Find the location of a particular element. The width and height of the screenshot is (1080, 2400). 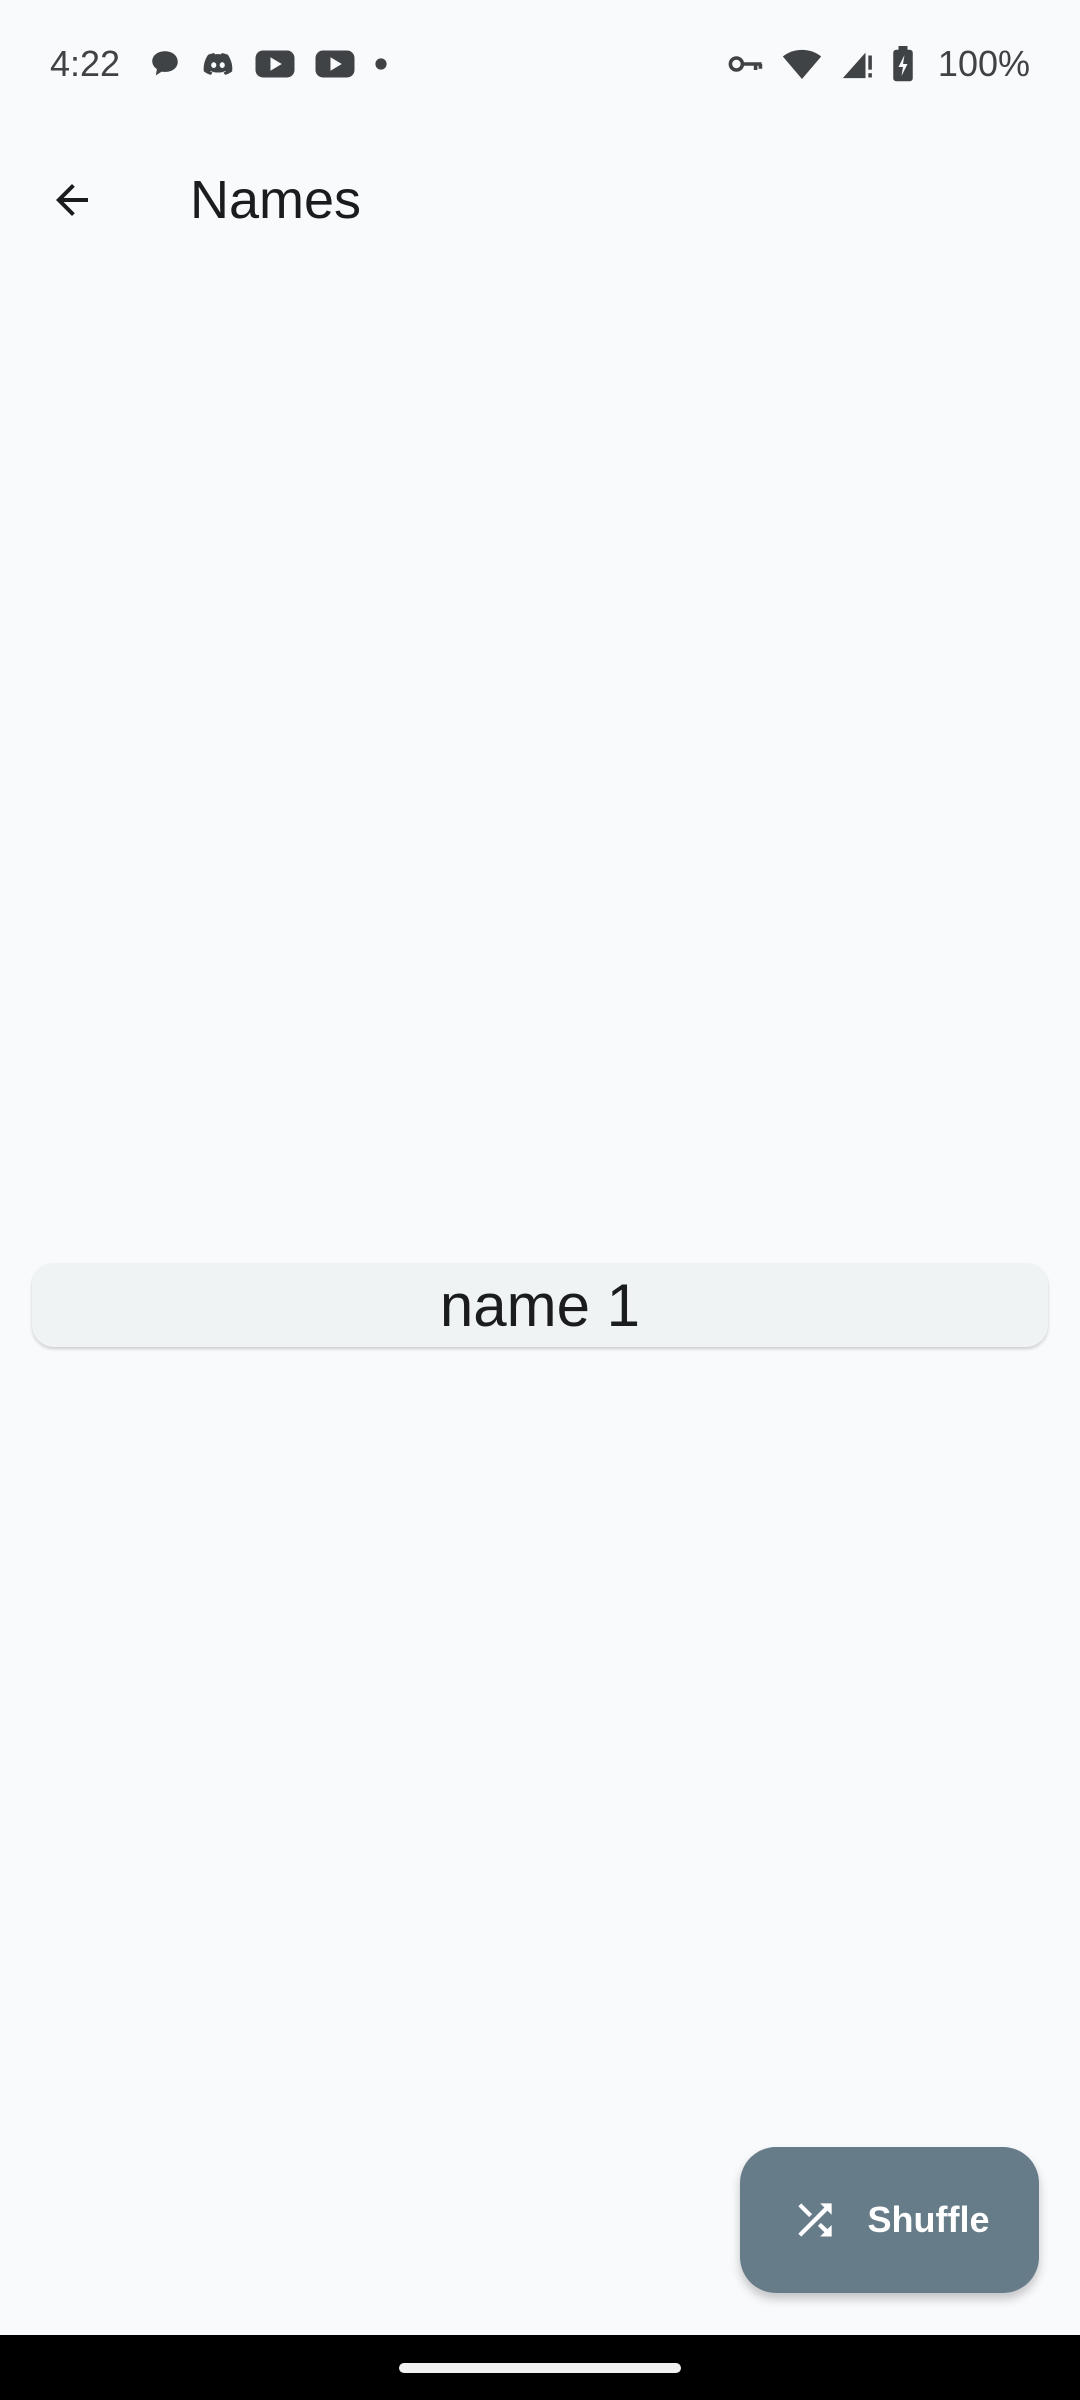

status-left: 4:22 is located at coordinates (228, 64).